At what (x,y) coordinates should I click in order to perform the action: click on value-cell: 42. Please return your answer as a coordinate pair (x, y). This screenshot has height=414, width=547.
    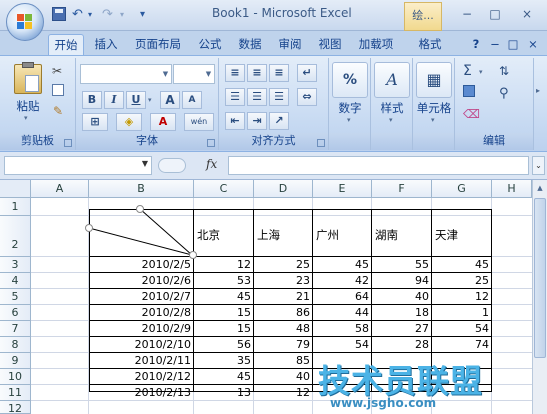
    Looking at the image, I should click on (342, 281).